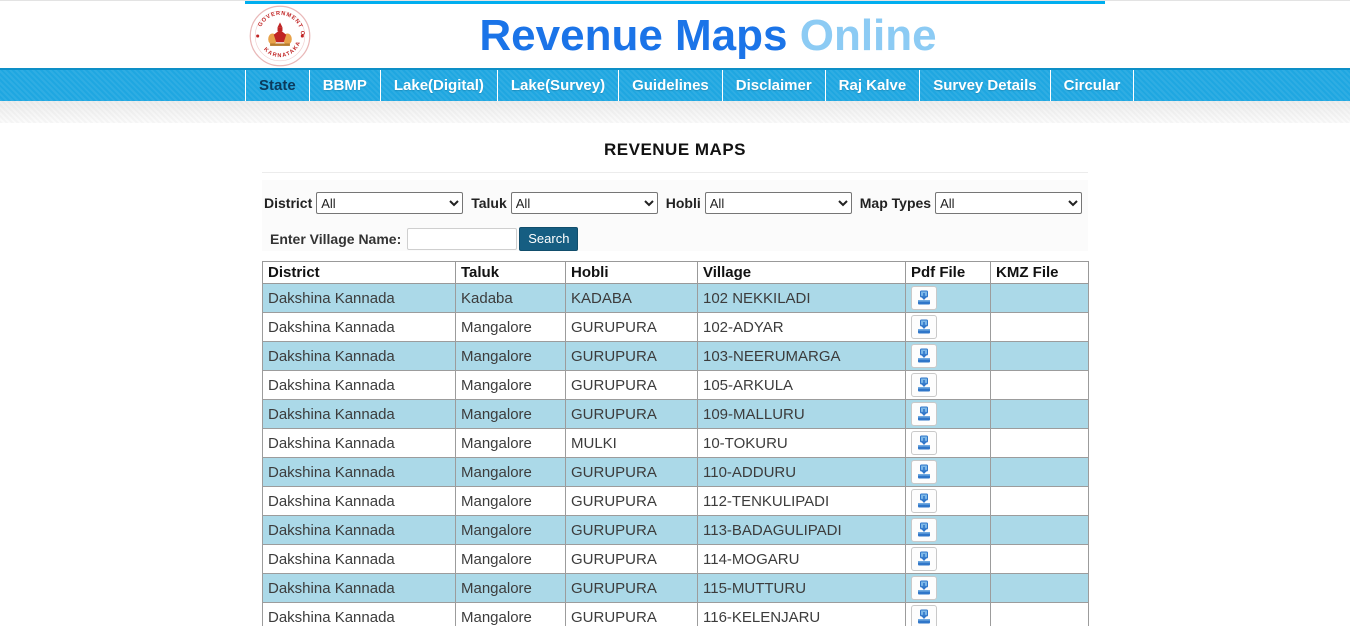  Describe the element at coordinates (985, 85) in the screenshot. I see `nav-item-survey-details: Survey Details` at that location.